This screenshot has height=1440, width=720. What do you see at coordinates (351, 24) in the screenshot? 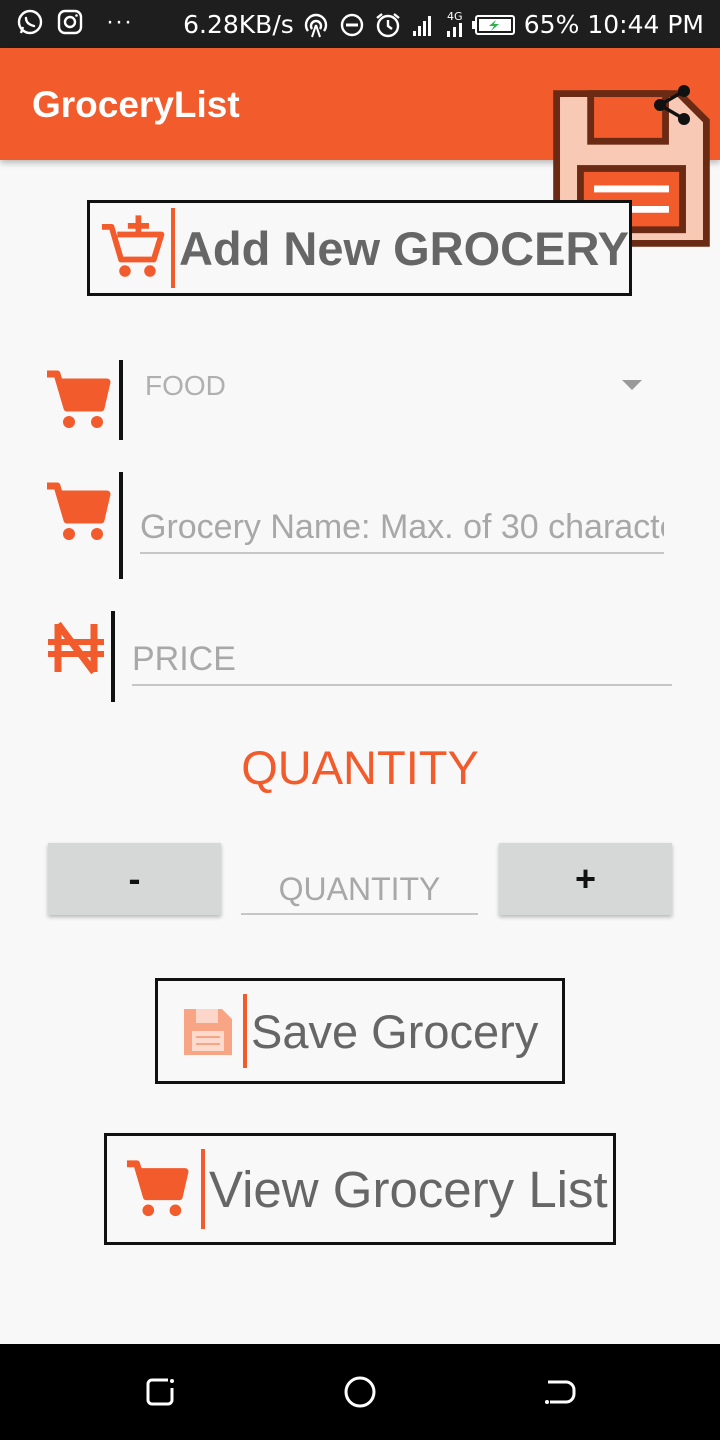
I see `dnd-icon` at bounding box center [351, 24].